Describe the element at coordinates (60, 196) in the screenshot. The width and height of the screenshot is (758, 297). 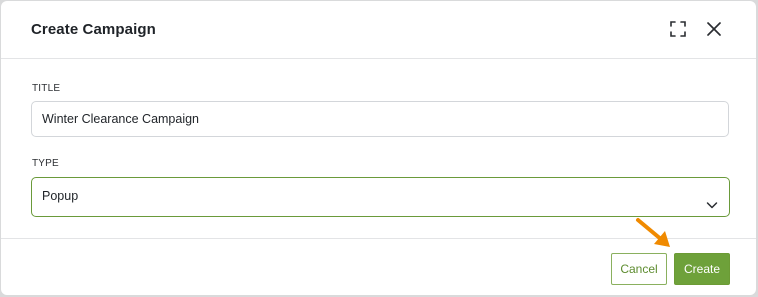
I see `type-select-value: Popup` at that location.